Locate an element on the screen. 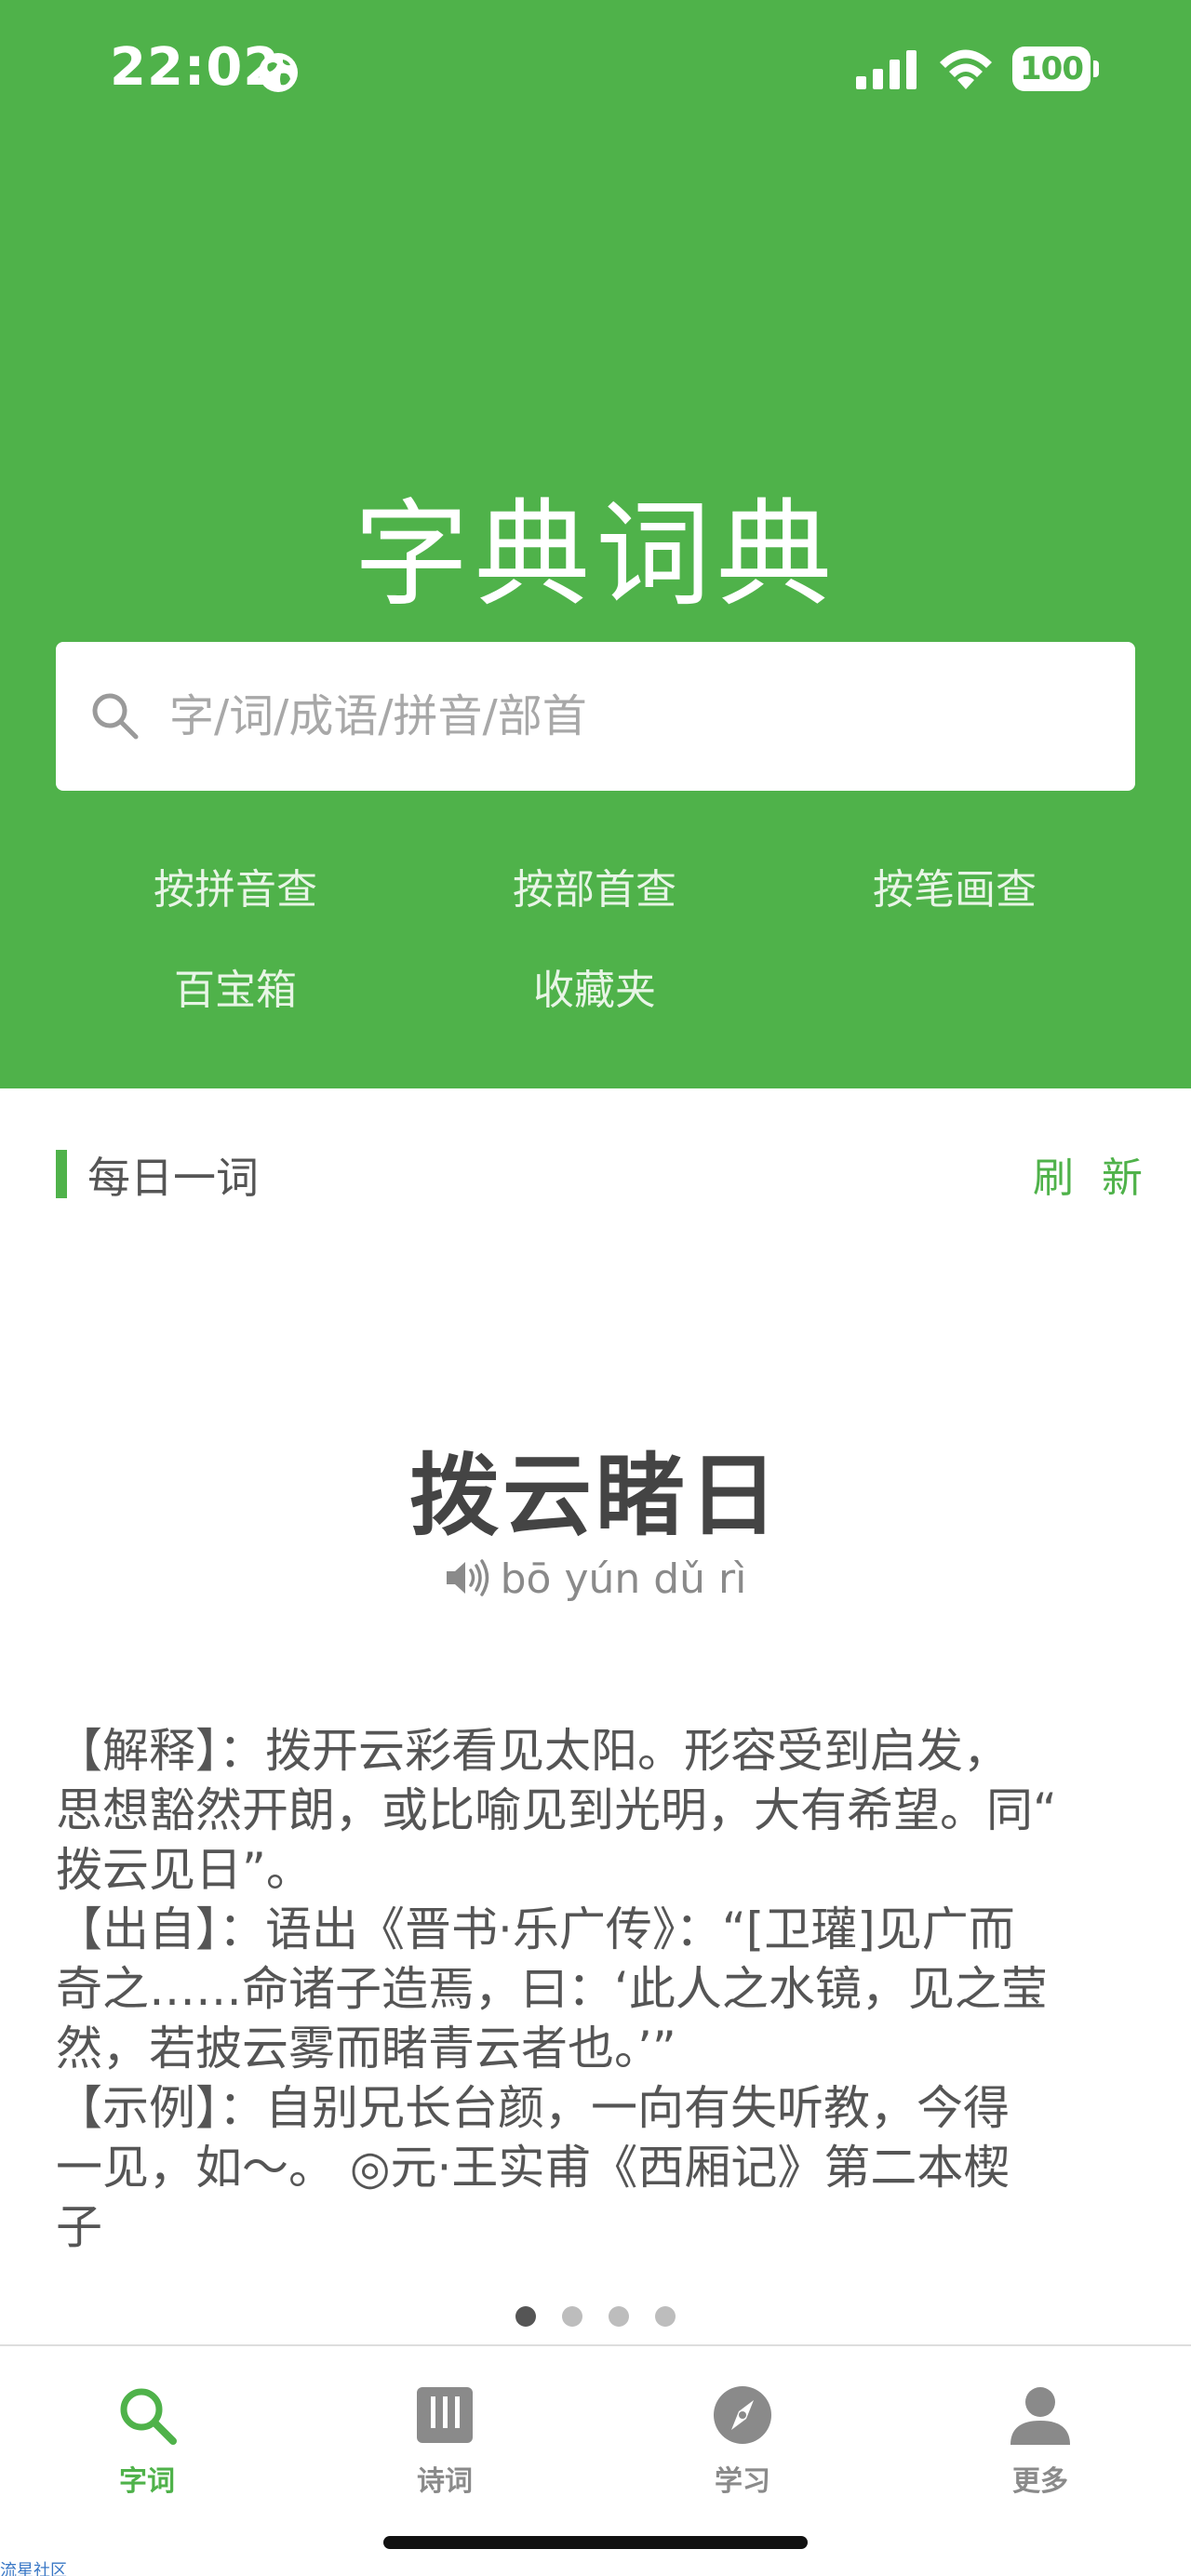 The image size is (1191, 2576). tab-words: 字词 is located at coordinates (147, 2431).